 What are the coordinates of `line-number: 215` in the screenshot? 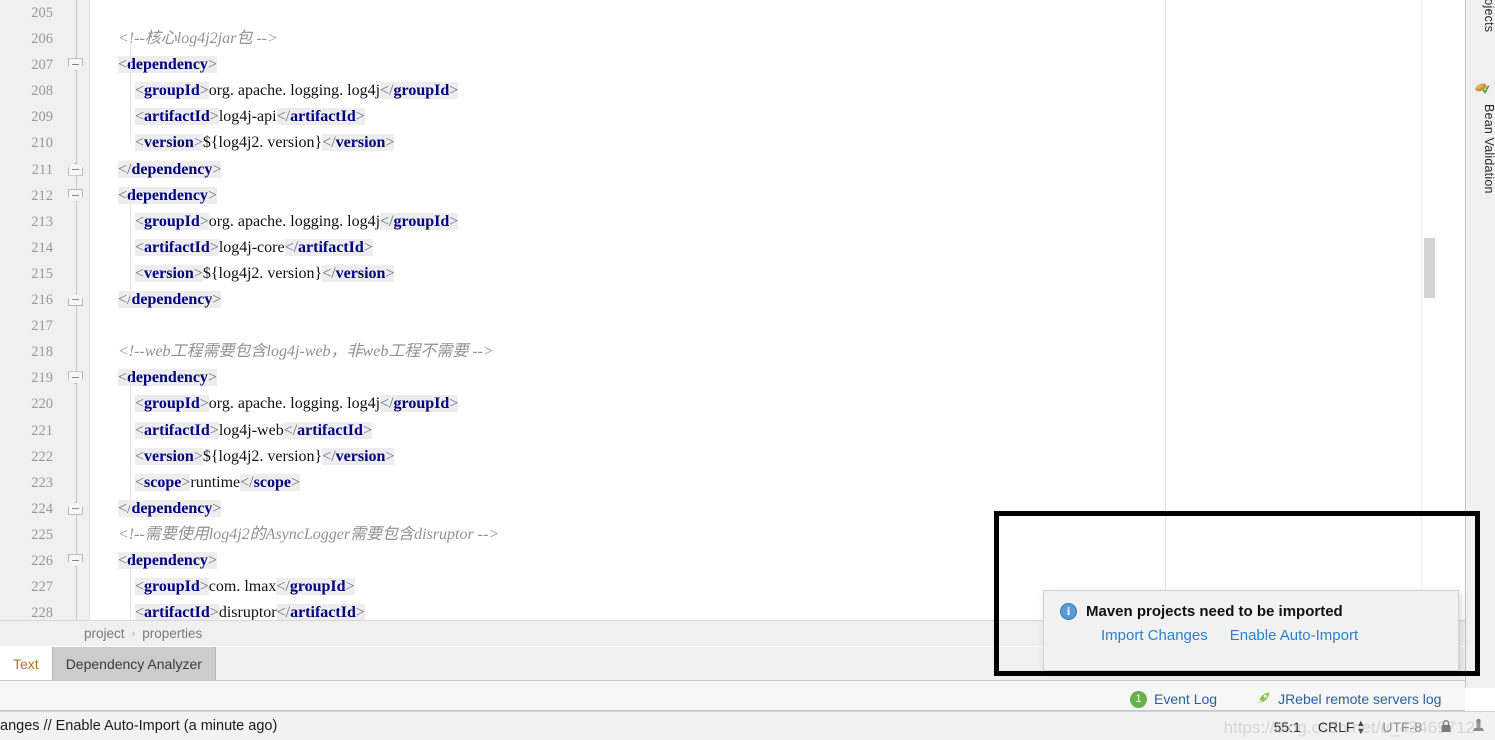 It's located at (42, 273).